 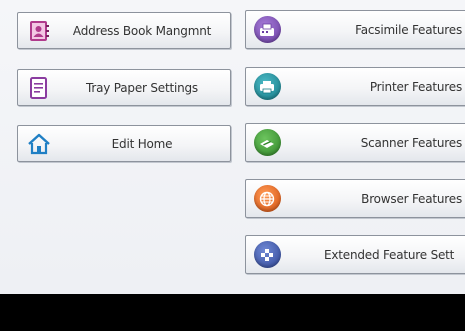 What do you see at coordinates (39, 144) in the screenshot?
I see `home-icon` at bounding box center [39, 144].